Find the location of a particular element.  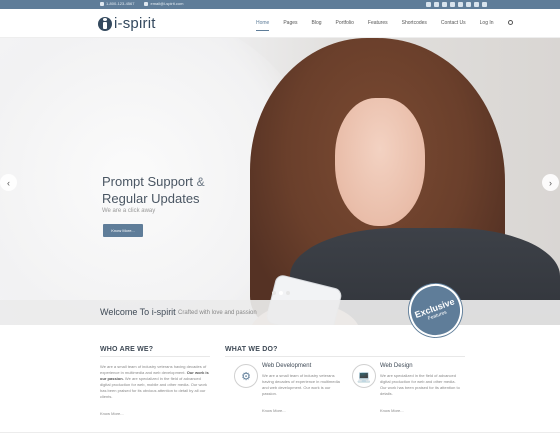

gear-icon: ⚙ is located at coordinates (246, 376).